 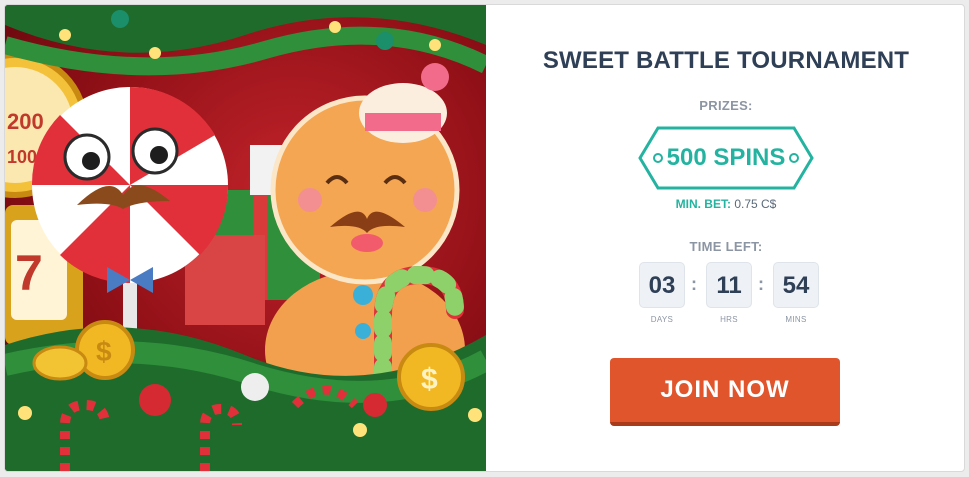 I want to click on christmas-garland, so click(x=245, y=40).